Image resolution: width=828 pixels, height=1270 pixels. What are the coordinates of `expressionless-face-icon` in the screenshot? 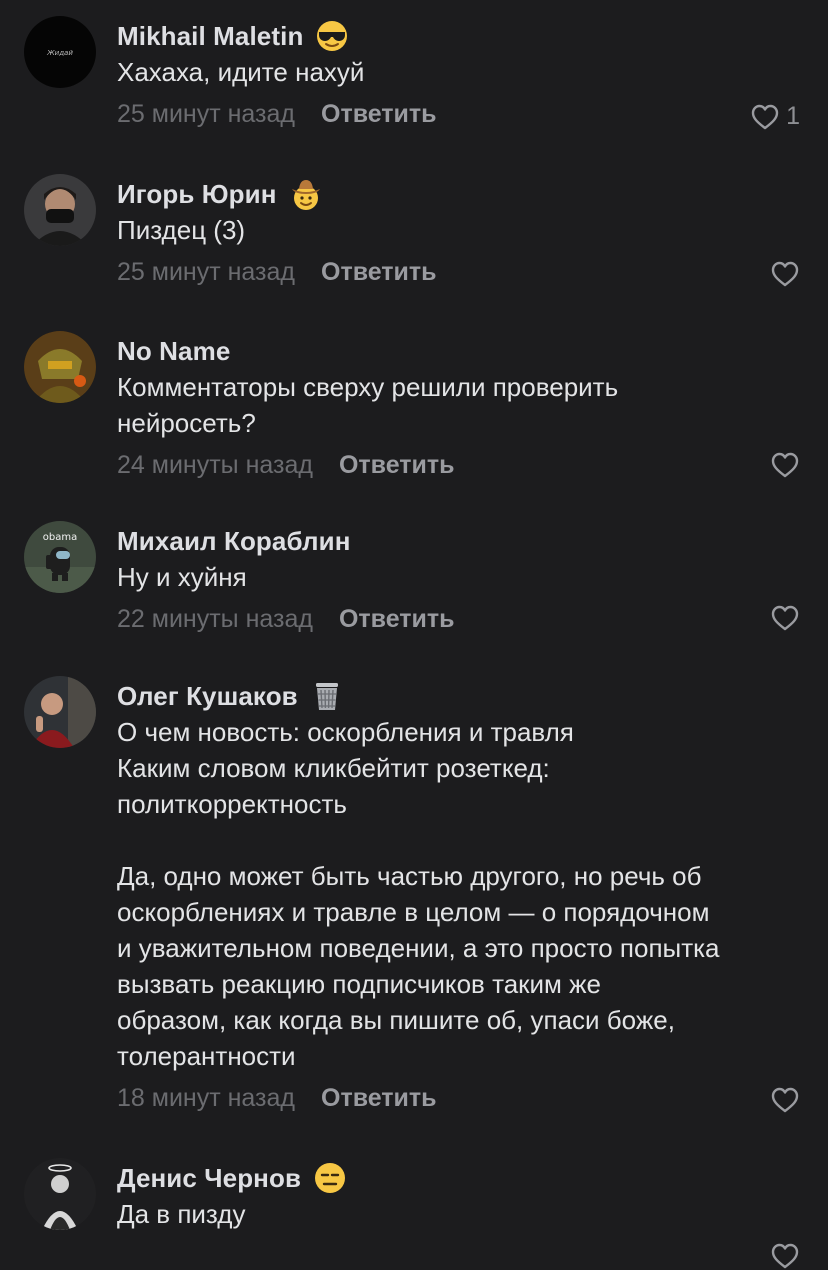 It's located at (330, 1178).